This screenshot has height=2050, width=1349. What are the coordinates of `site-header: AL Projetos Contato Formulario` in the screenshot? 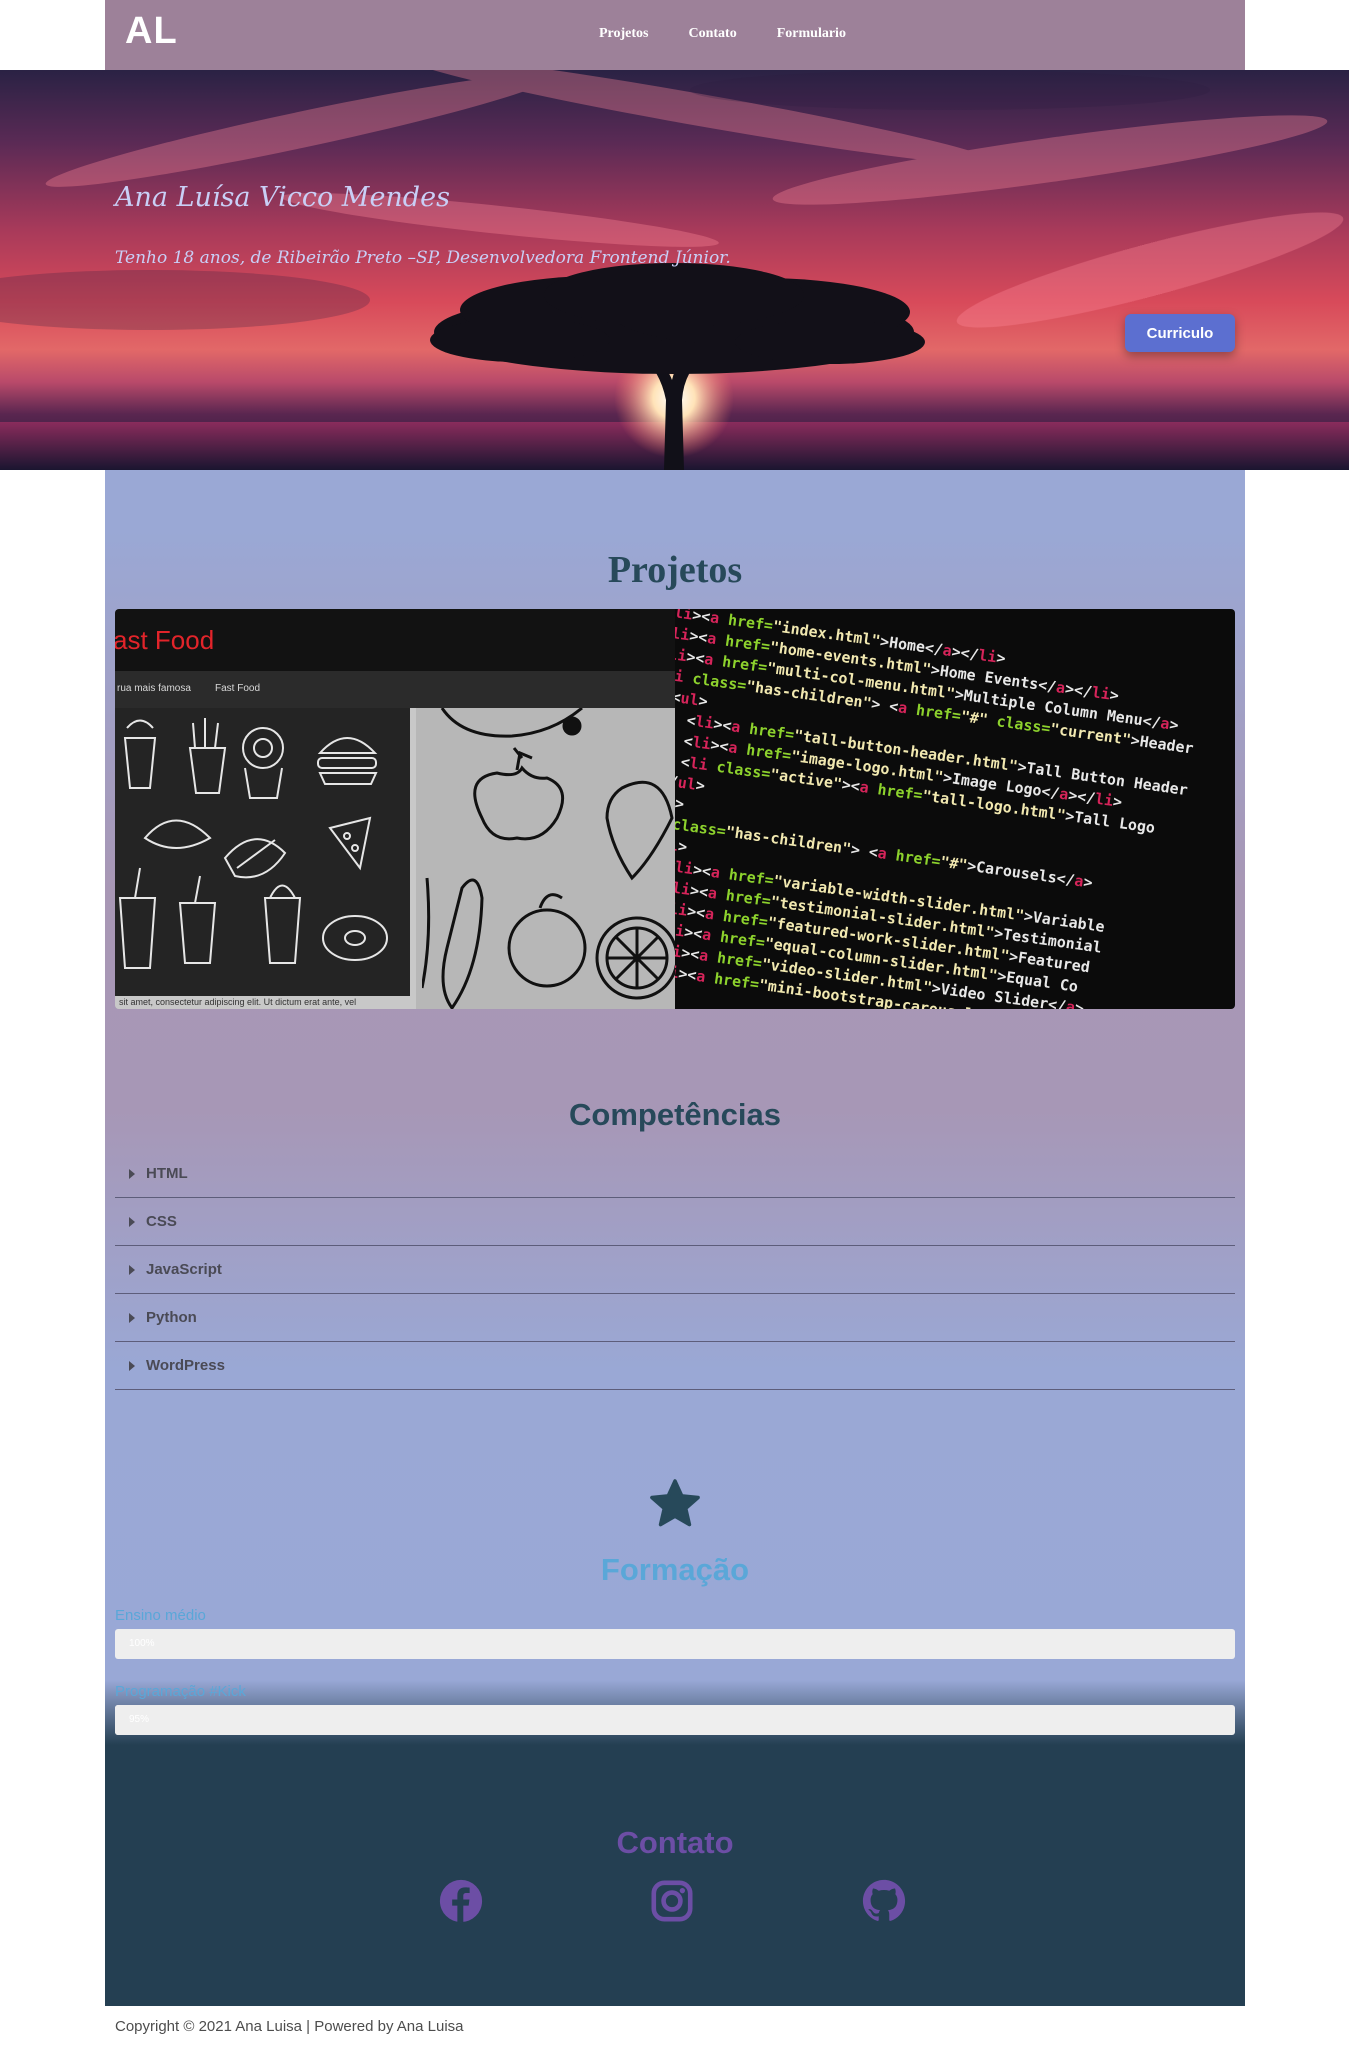 It's located at (675, 35).